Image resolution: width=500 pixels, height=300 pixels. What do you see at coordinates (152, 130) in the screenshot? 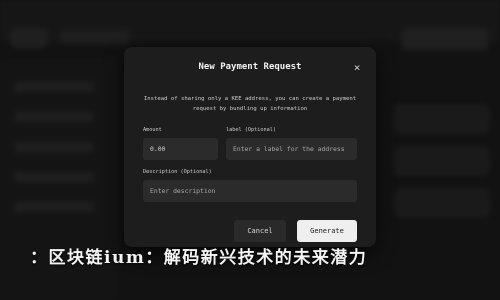
I see `amount-label: Amount` at bounding box center [152, 130].